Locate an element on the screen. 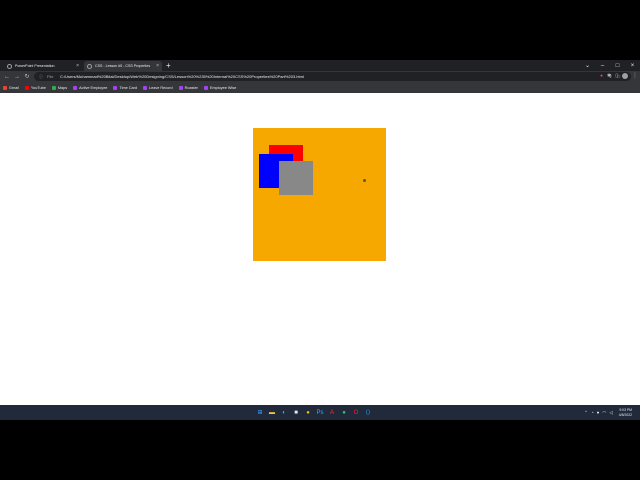 This screenshot has width=640, height=480. bookmark-youtube: YouTube is located at coordinates (35, 87).